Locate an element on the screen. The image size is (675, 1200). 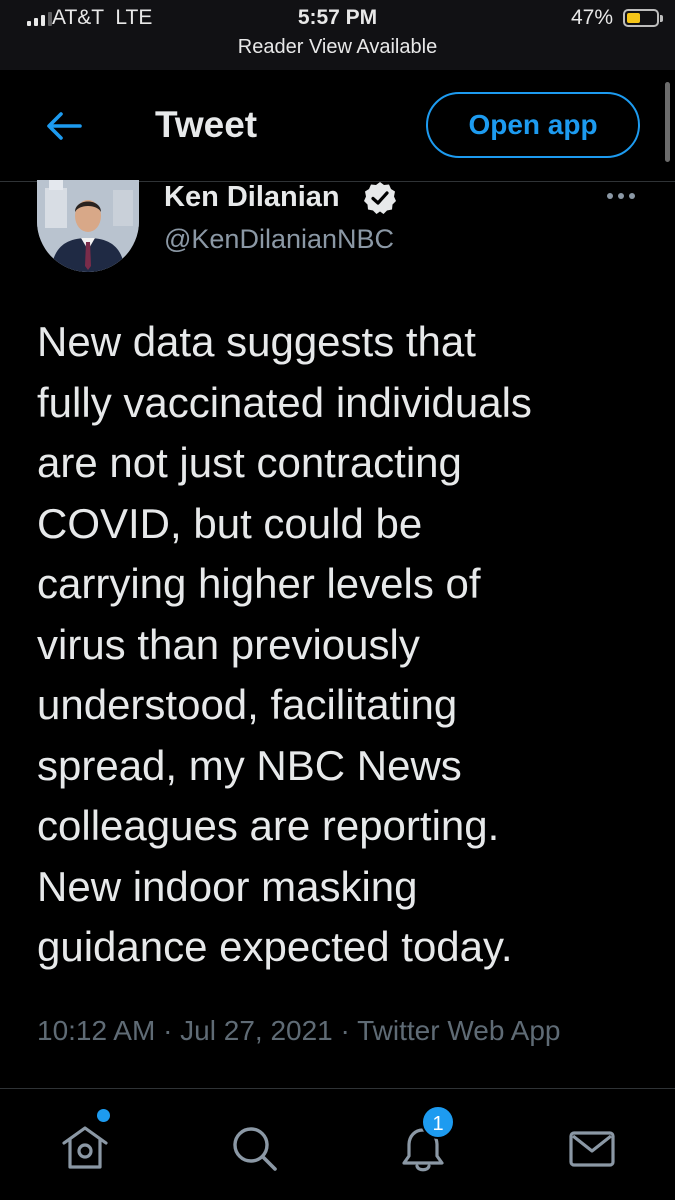
battery-icon is located at coordinates (643, 18).